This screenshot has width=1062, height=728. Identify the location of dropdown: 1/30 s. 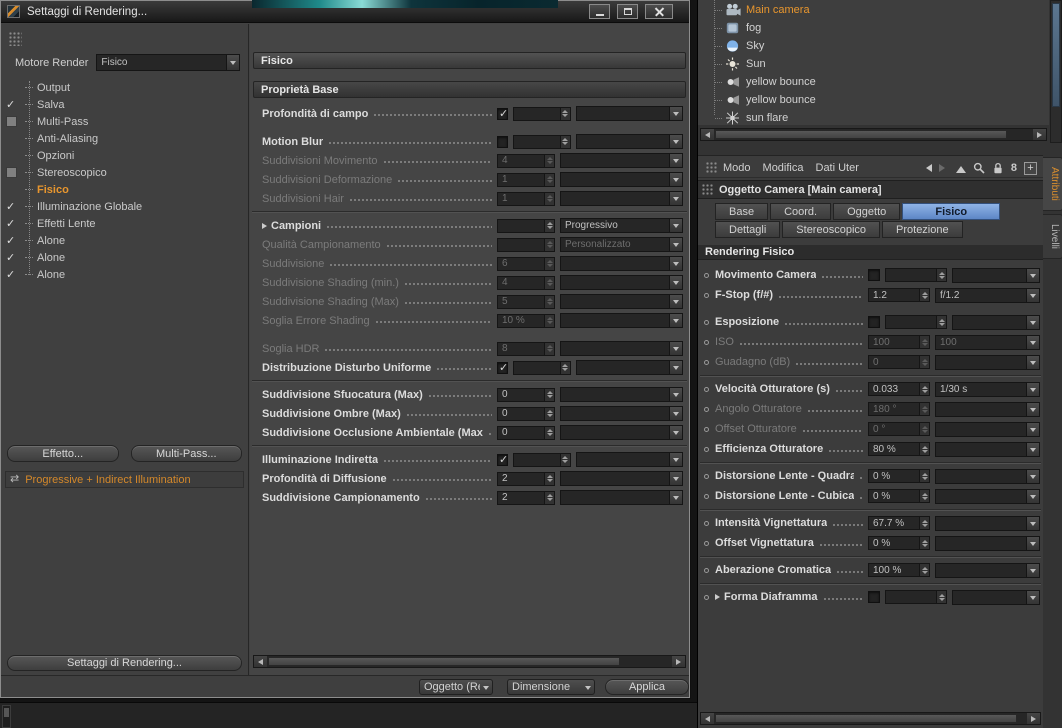
(987, 389).